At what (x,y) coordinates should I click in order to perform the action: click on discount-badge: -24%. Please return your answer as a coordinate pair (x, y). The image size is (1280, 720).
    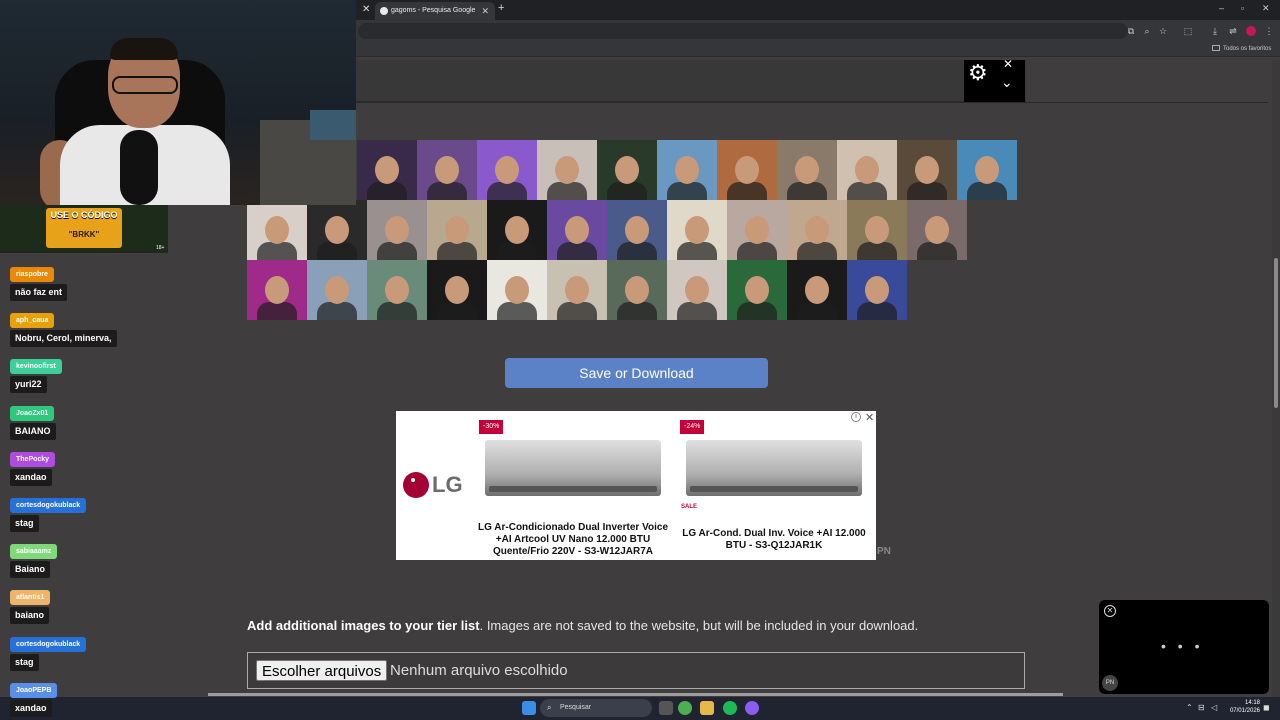
    Looking at the image, I should click on (692, 427).